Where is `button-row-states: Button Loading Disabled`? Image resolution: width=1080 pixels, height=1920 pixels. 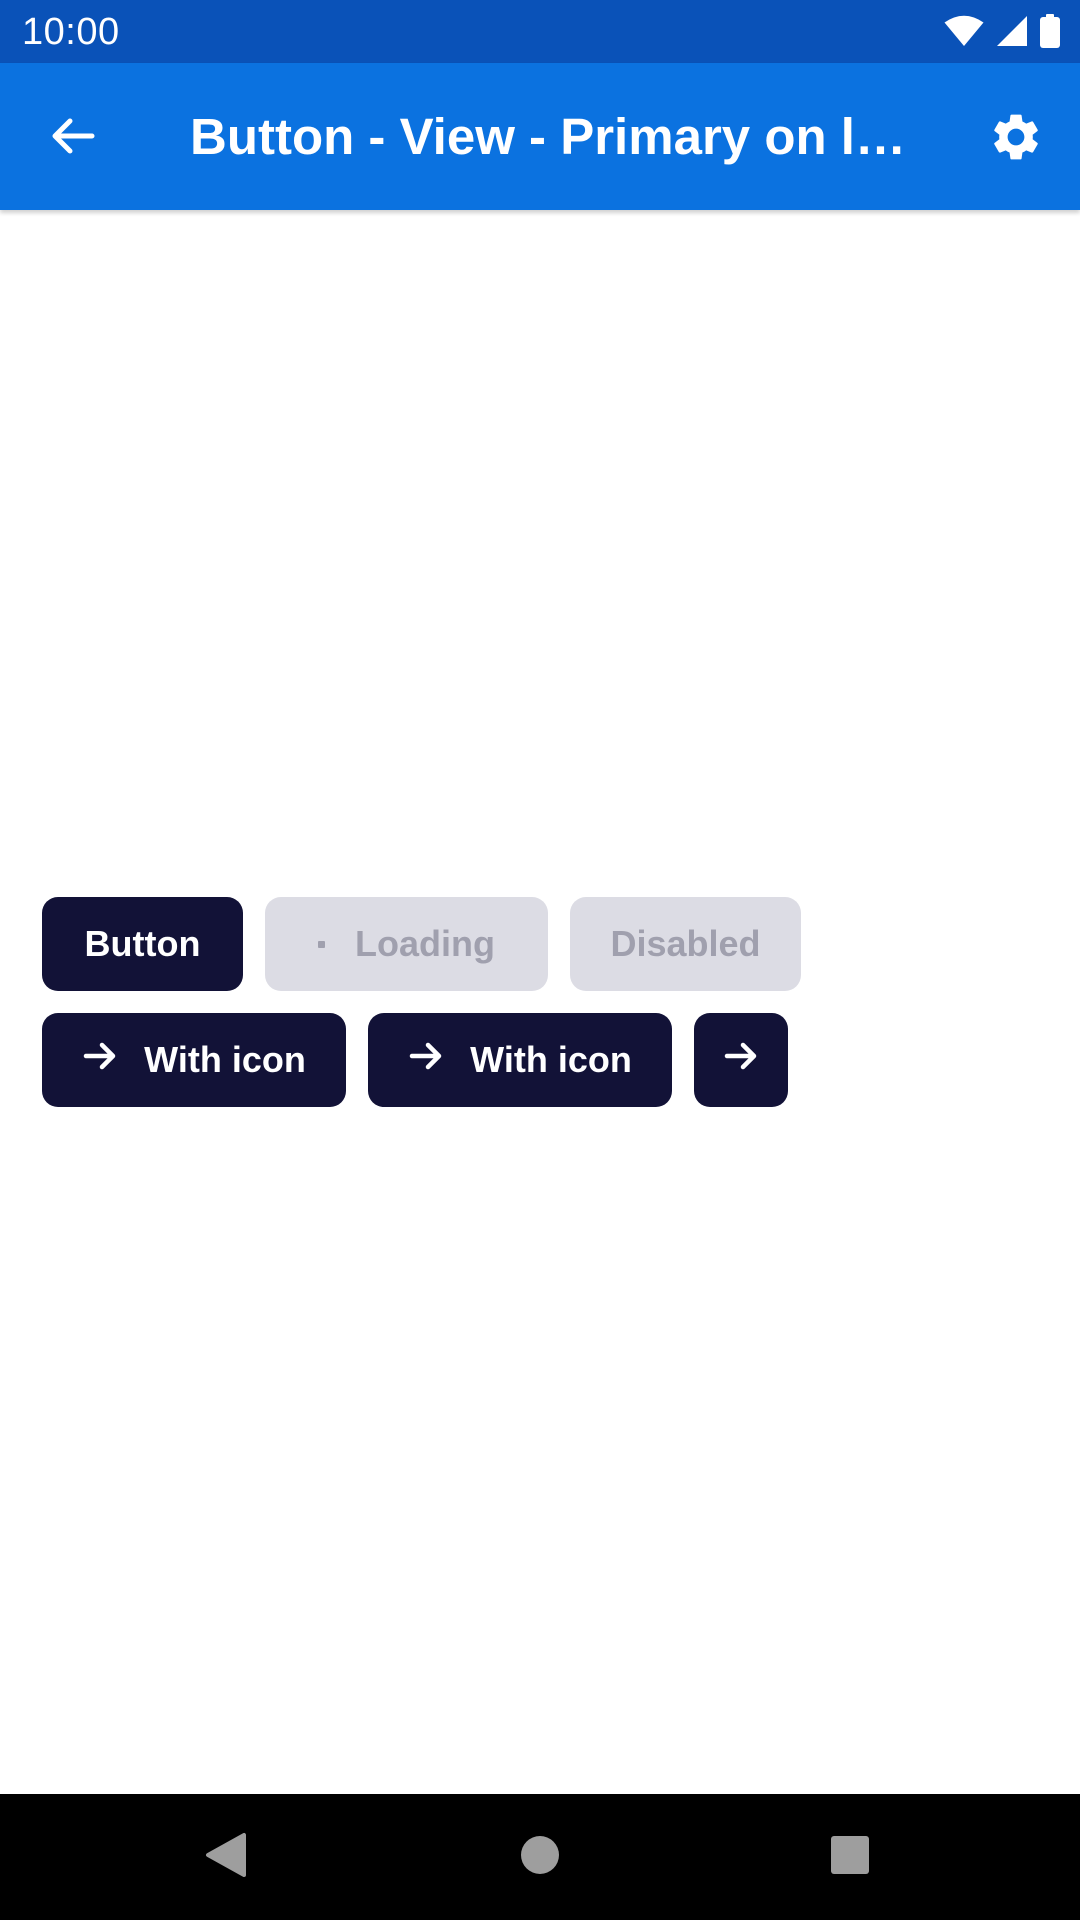 button-row-states: Button Loading Disabled is located at coordinates (421, 944).